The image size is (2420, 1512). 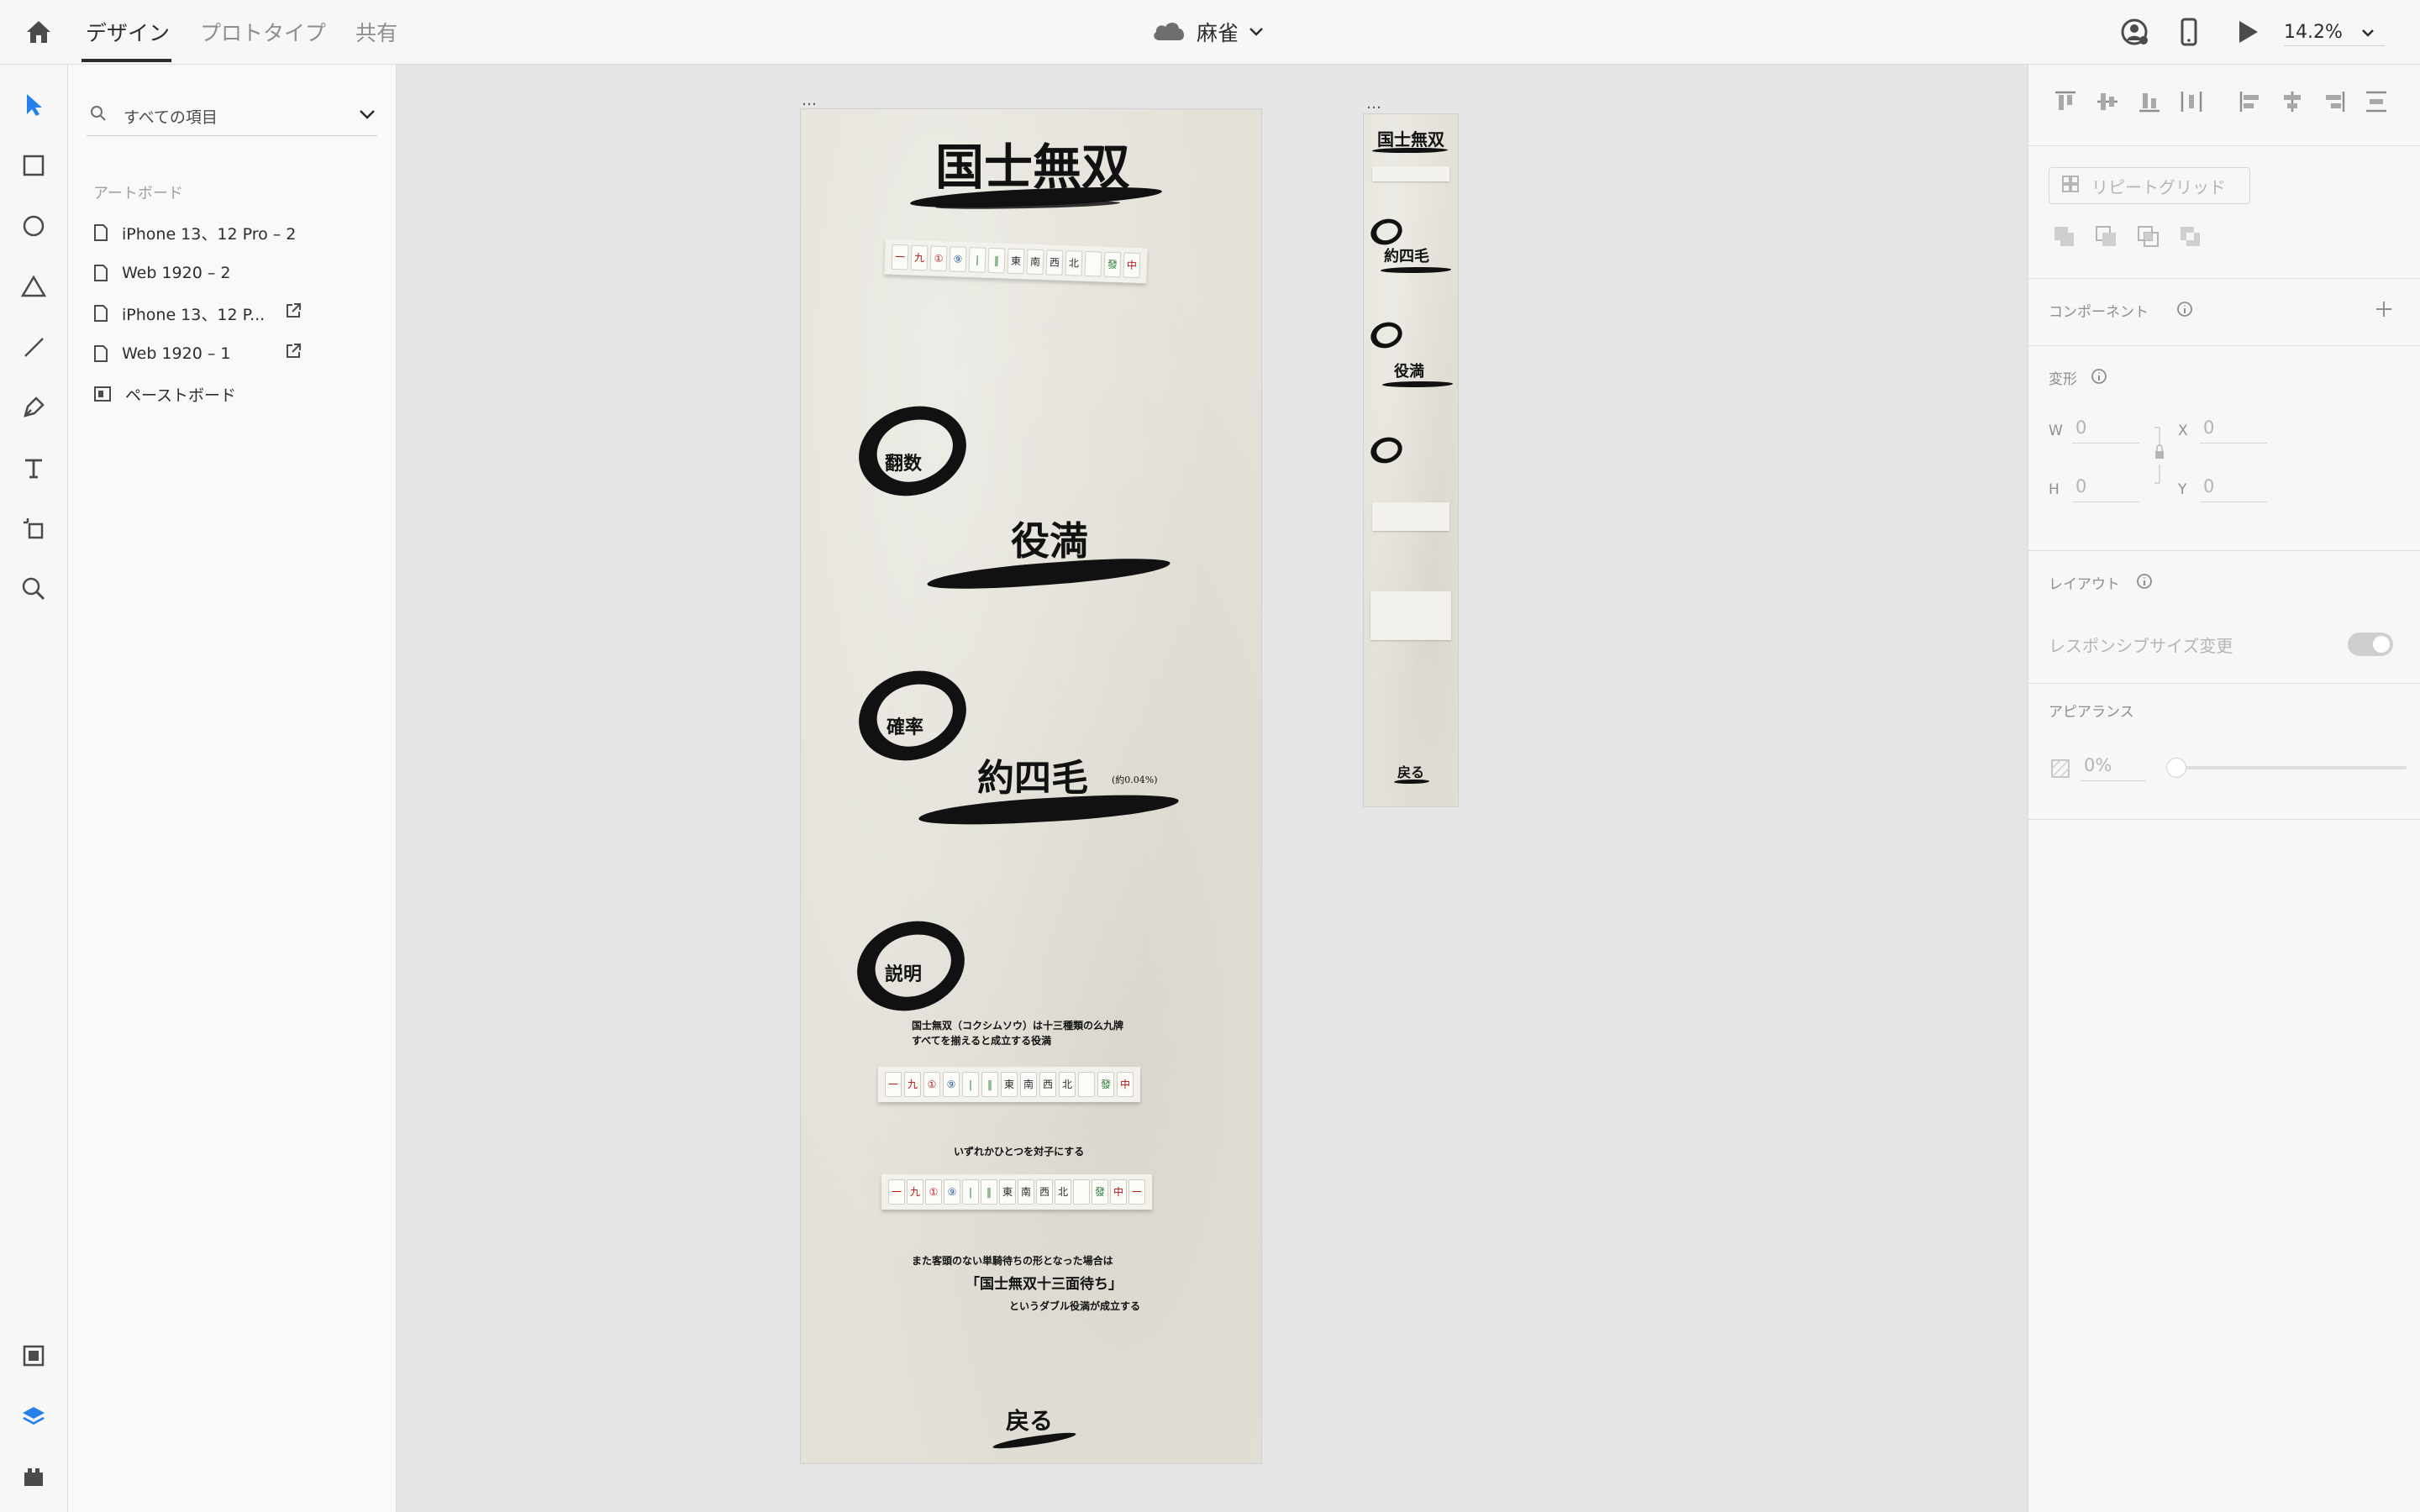 I want to click on tile: ①, so click(x=931, y=1084).